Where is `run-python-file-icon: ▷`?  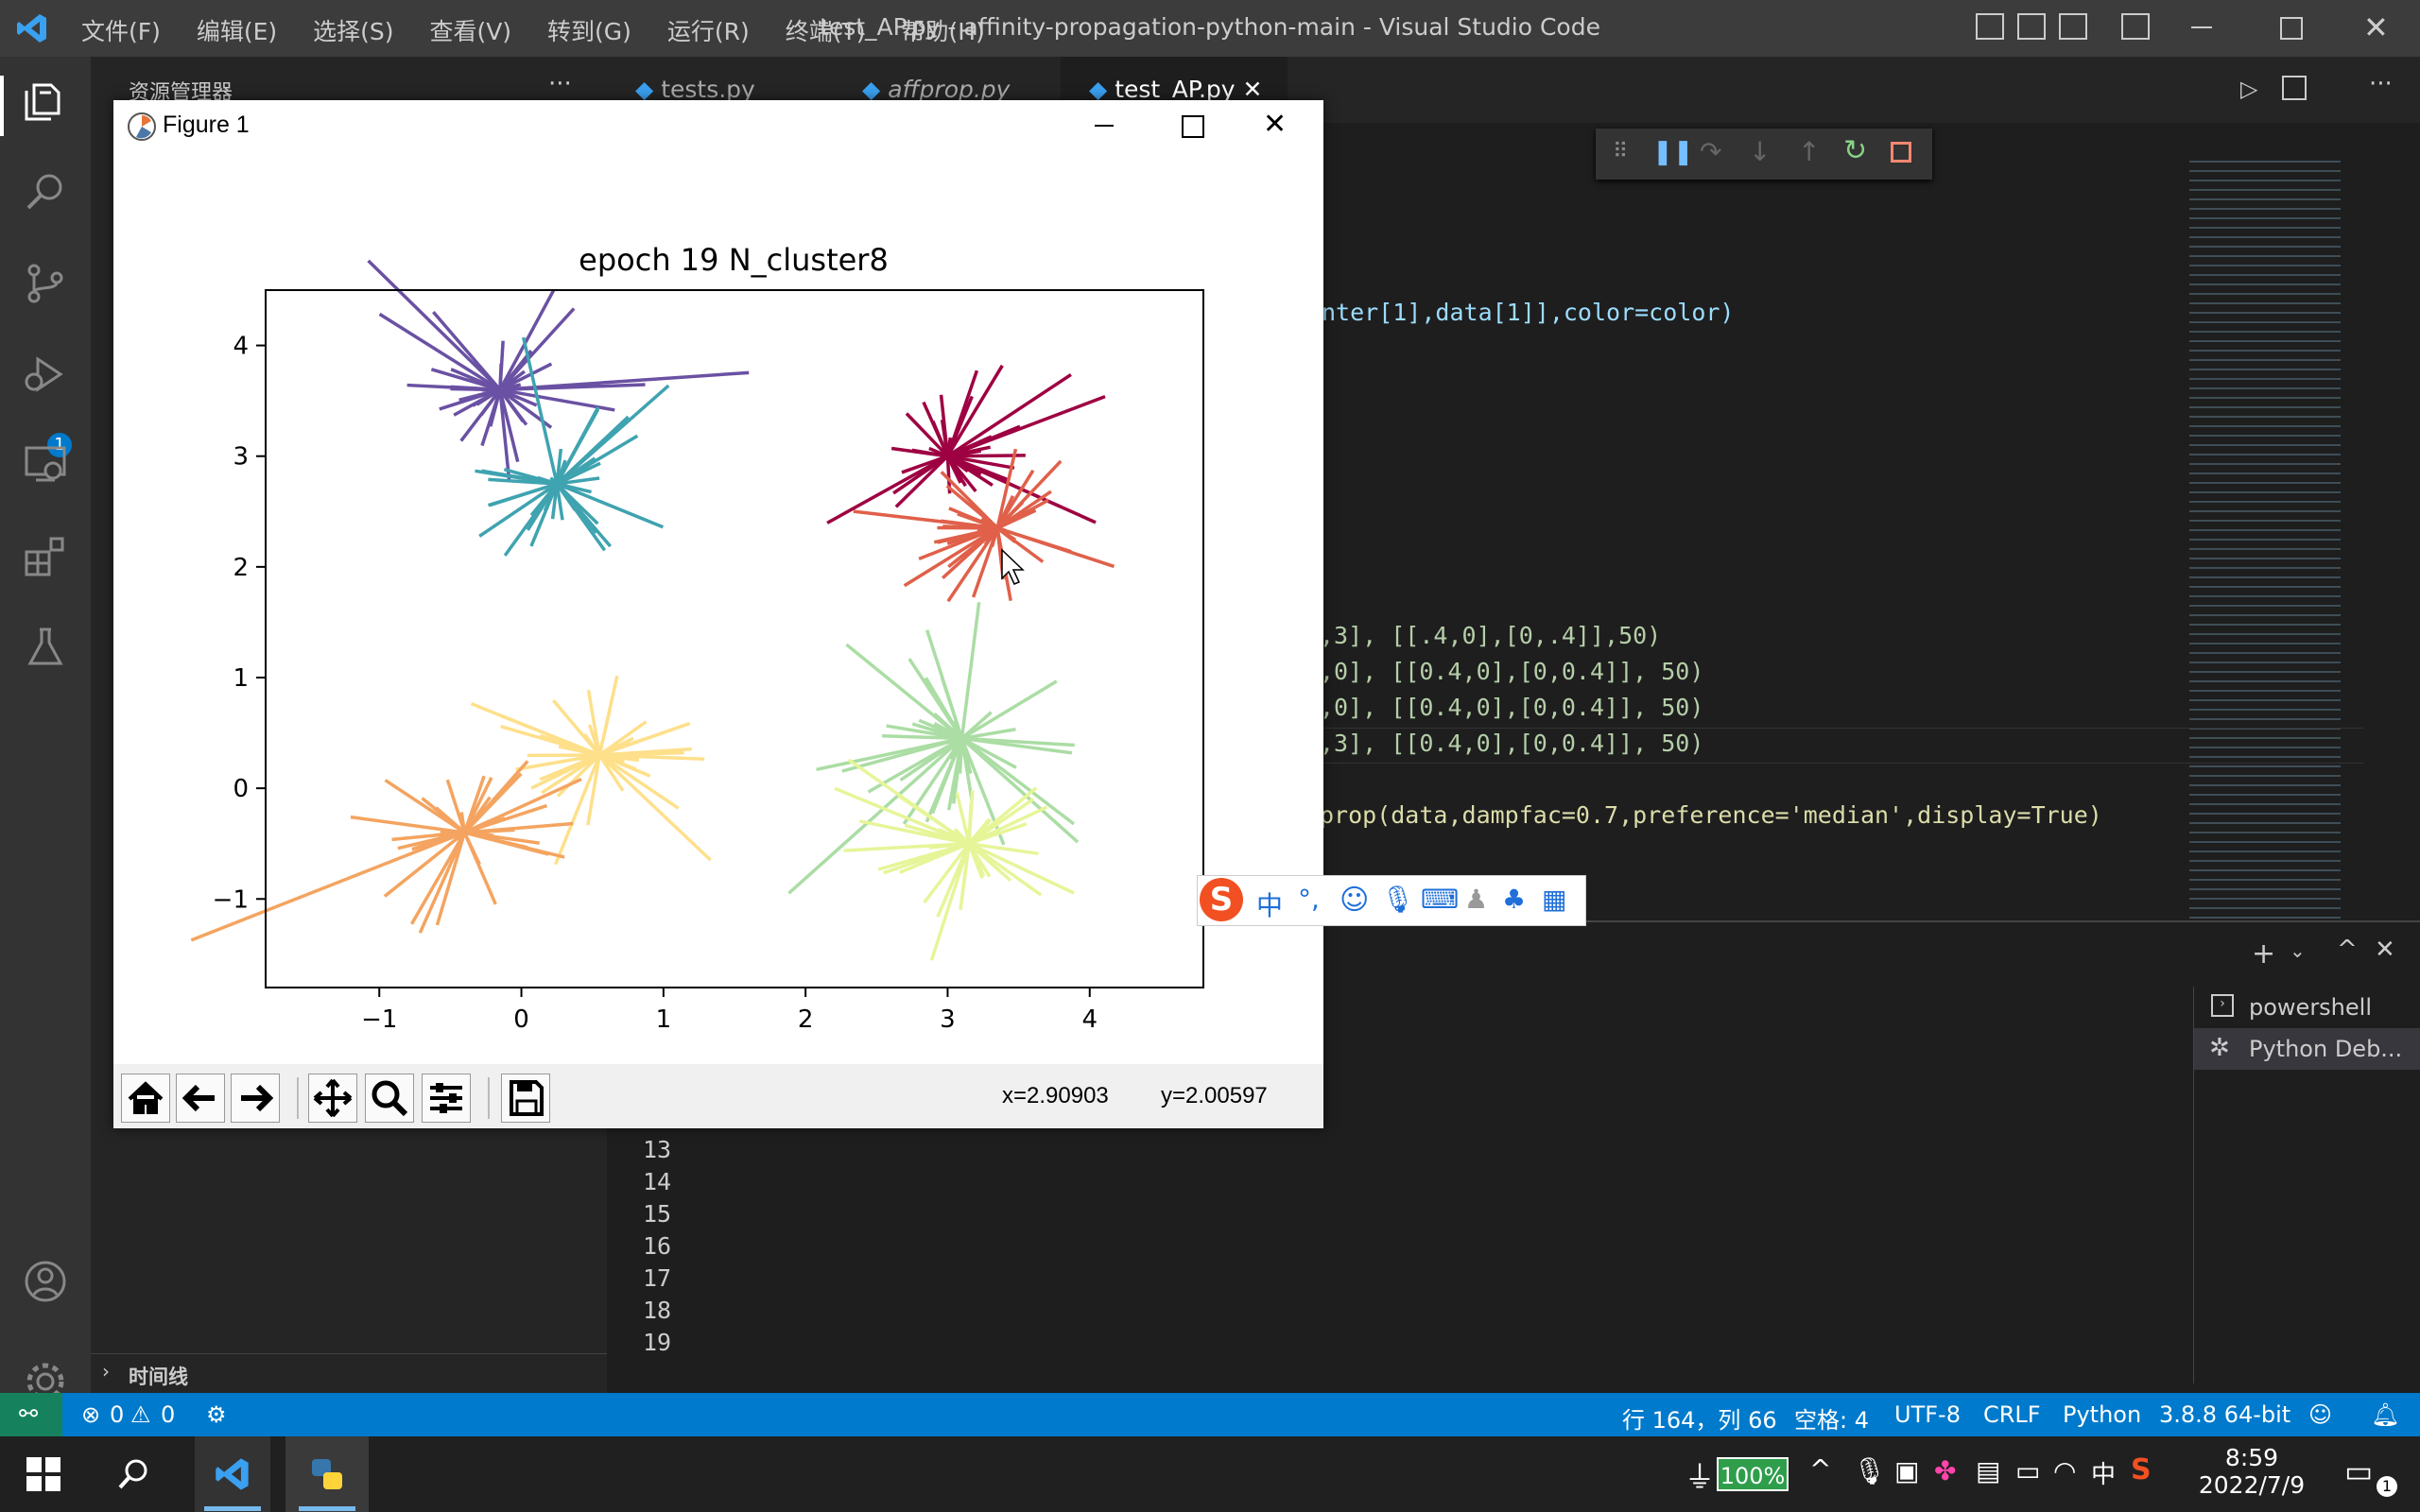 run-python-file-icon: ▷ is located at coordinates (2248, 89).